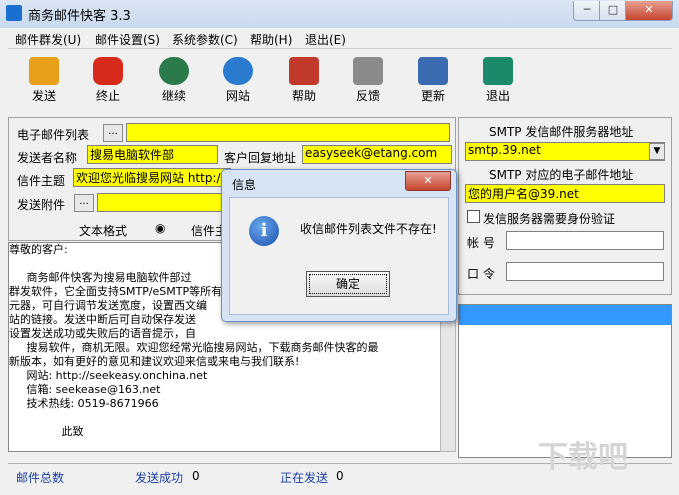 This screenshot has height=495, width=679. Describe the element at coordinates (339, 14) in the screenshot. I see `title-bar: 商务邮件快客 3.3 ─ □ ✕` at that location.